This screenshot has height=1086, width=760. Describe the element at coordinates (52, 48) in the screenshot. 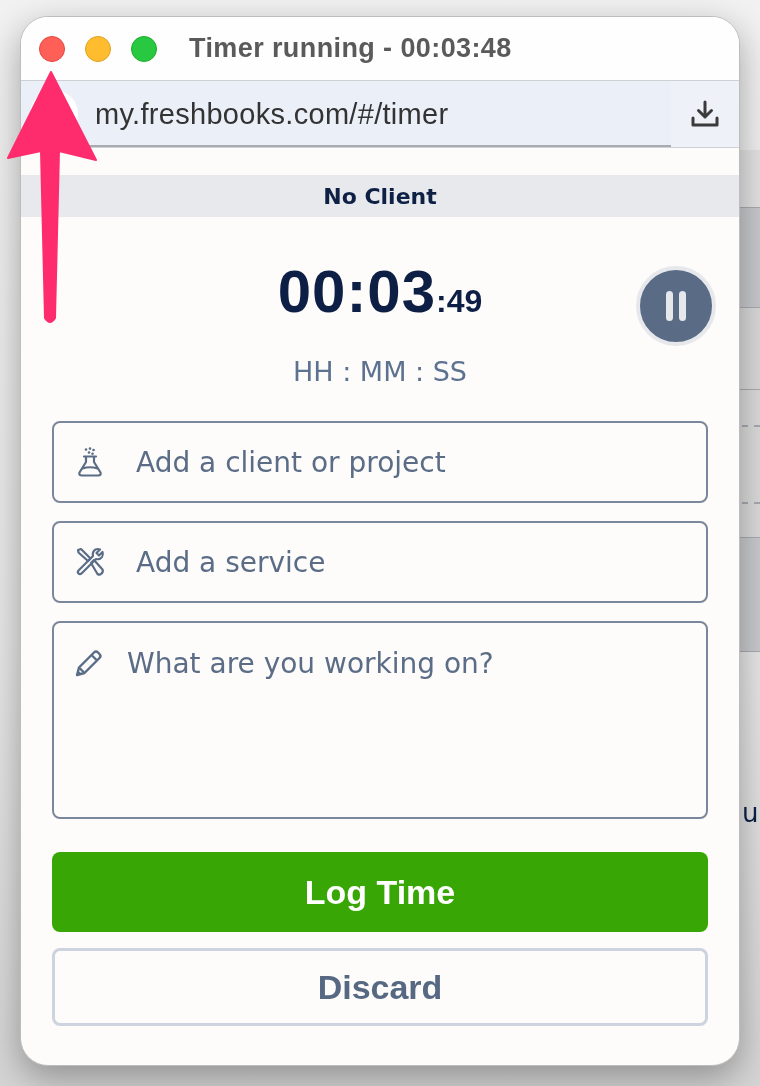

I see `close-button` at that location.